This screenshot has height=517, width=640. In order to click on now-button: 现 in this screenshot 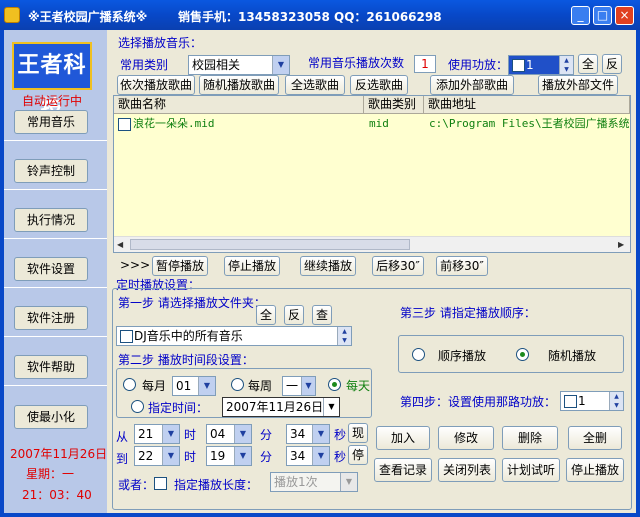, I will do `click(358, 433)`.